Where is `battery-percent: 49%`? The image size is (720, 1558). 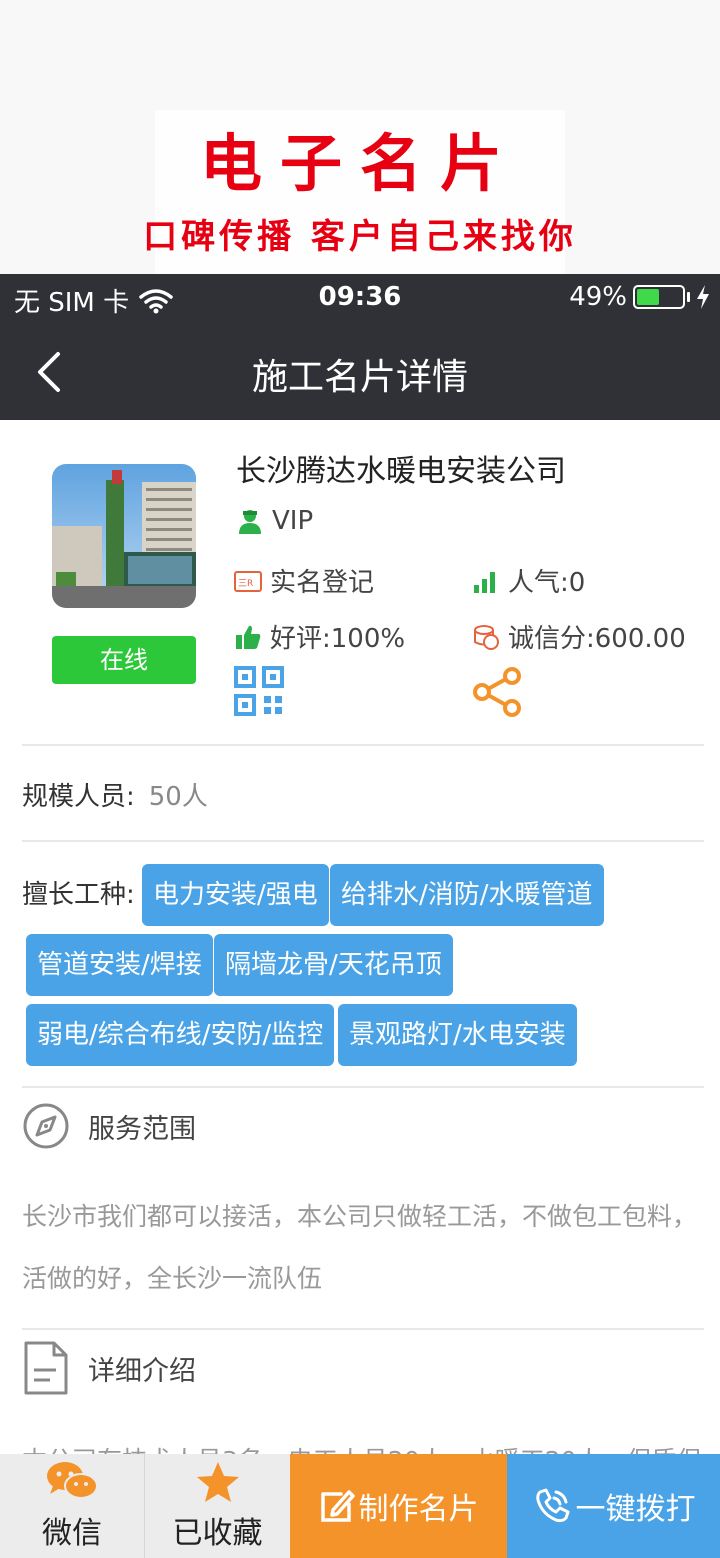 battery-percent: 49% is located at coordinates (598, 297).